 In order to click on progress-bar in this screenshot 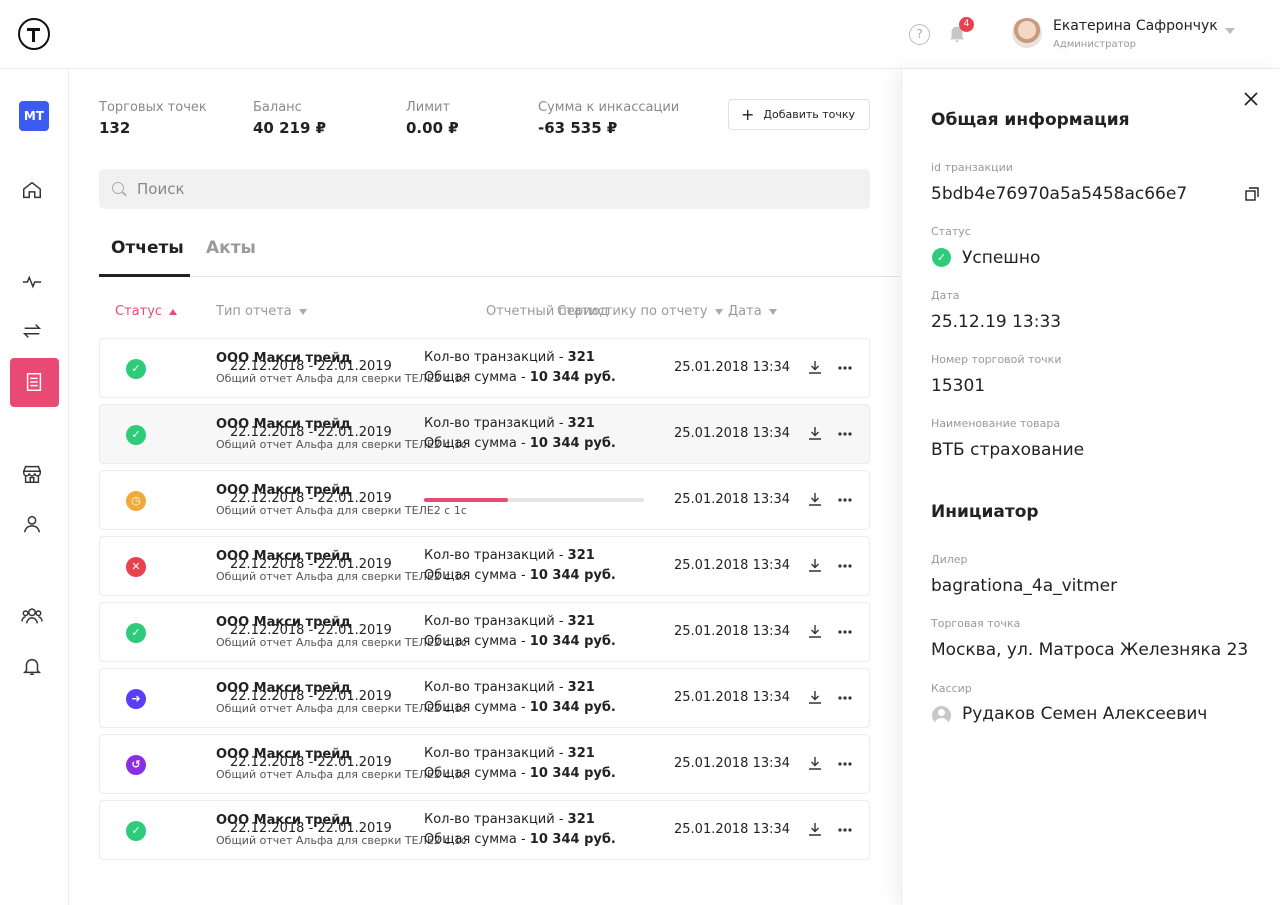, I will do `click(534, 500)`.